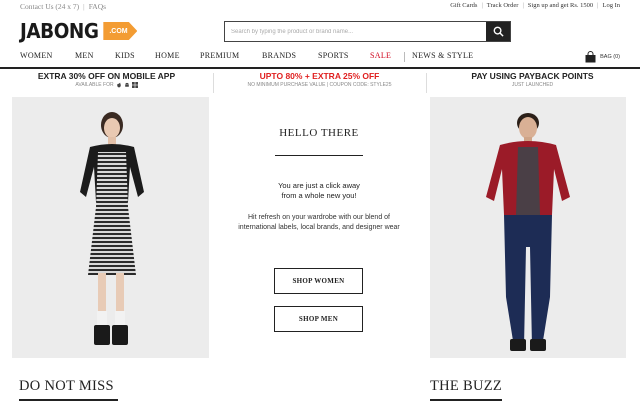 This screenshot has height=406, width=640. What do you see at coordinates (279, 55) in the screenshot?
I see `nav-brands: BRANDS` at bounding box center [279, 55].